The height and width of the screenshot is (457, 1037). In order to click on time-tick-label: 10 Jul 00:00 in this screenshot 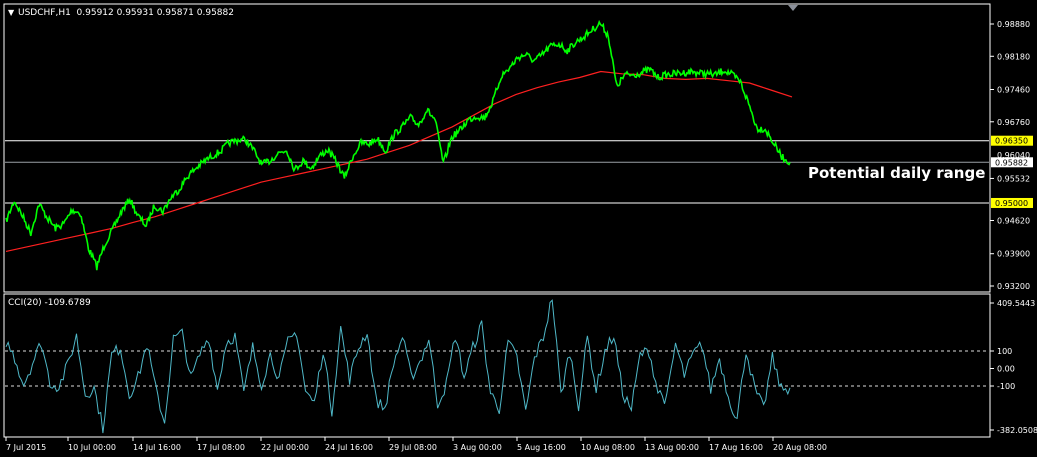, I will do `click(92, 447)`.